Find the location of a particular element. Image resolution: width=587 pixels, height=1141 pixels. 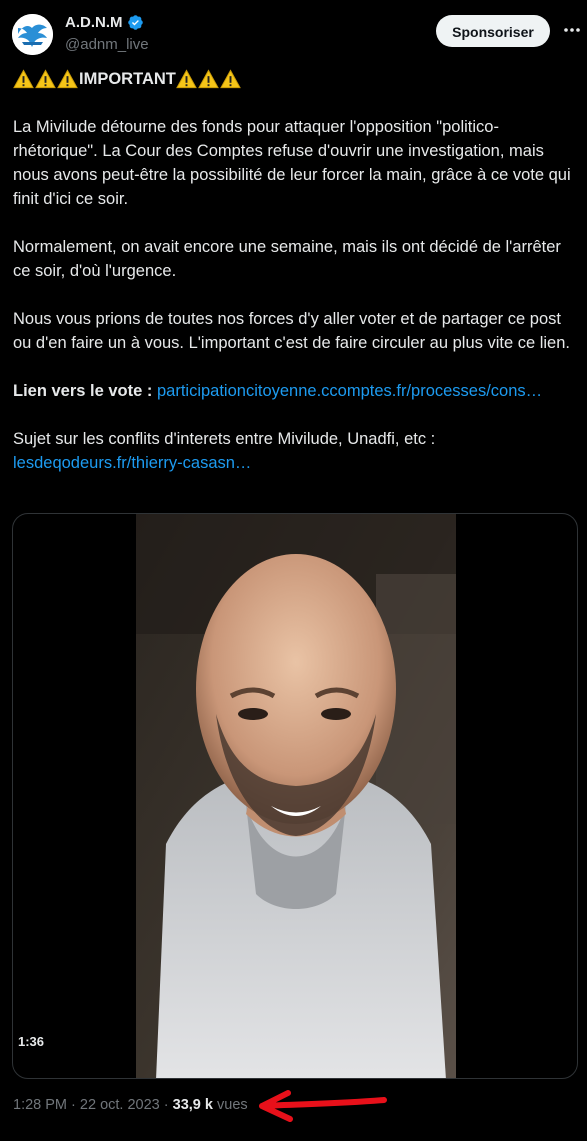

sponsor-button: Sponsoriser is located at coordinates (493, 31).